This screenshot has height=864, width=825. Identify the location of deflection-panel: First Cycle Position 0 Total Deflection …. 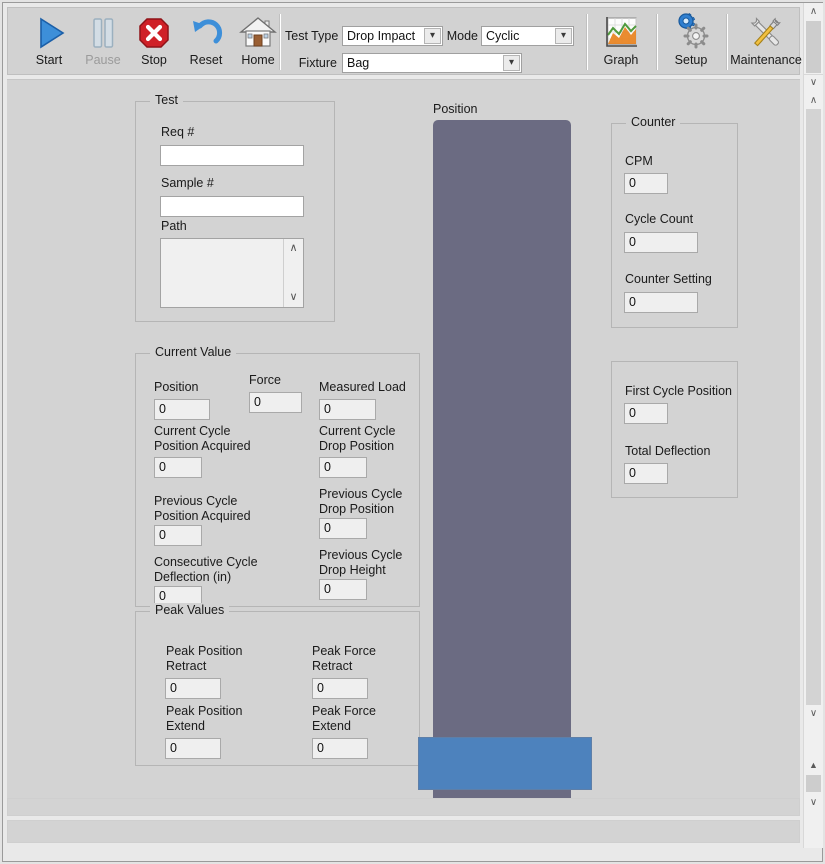
(674, 429).